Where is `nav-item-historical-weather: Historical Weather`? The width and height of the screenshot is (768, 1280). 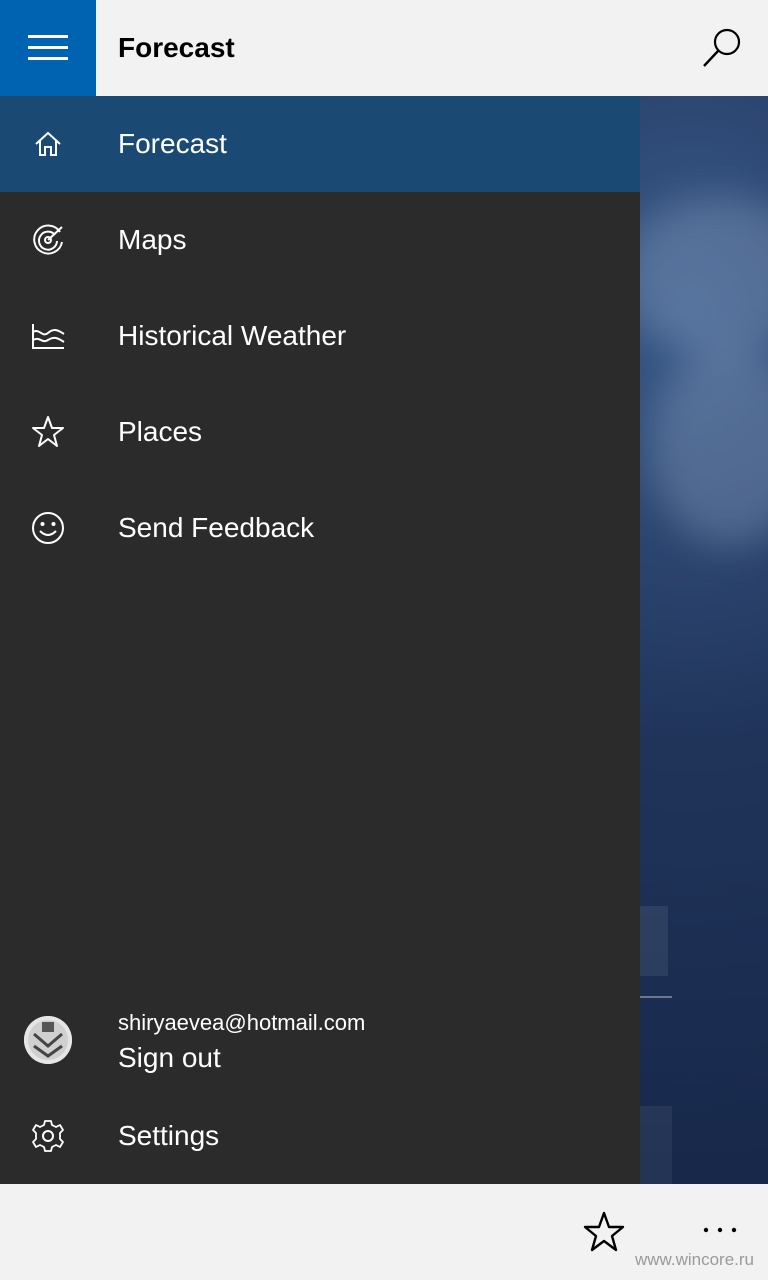 nav-item-historical-weather: Historical Weather is located at coordinates (320, 336).